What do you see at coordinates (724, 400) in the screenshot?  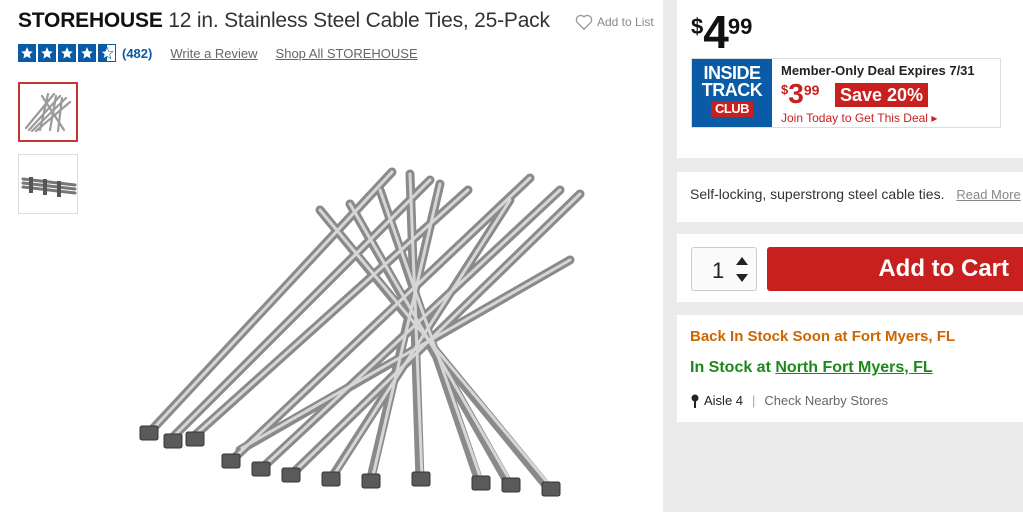 I see `aisle-label: Aisle 4` at bounding box center [724, 400].